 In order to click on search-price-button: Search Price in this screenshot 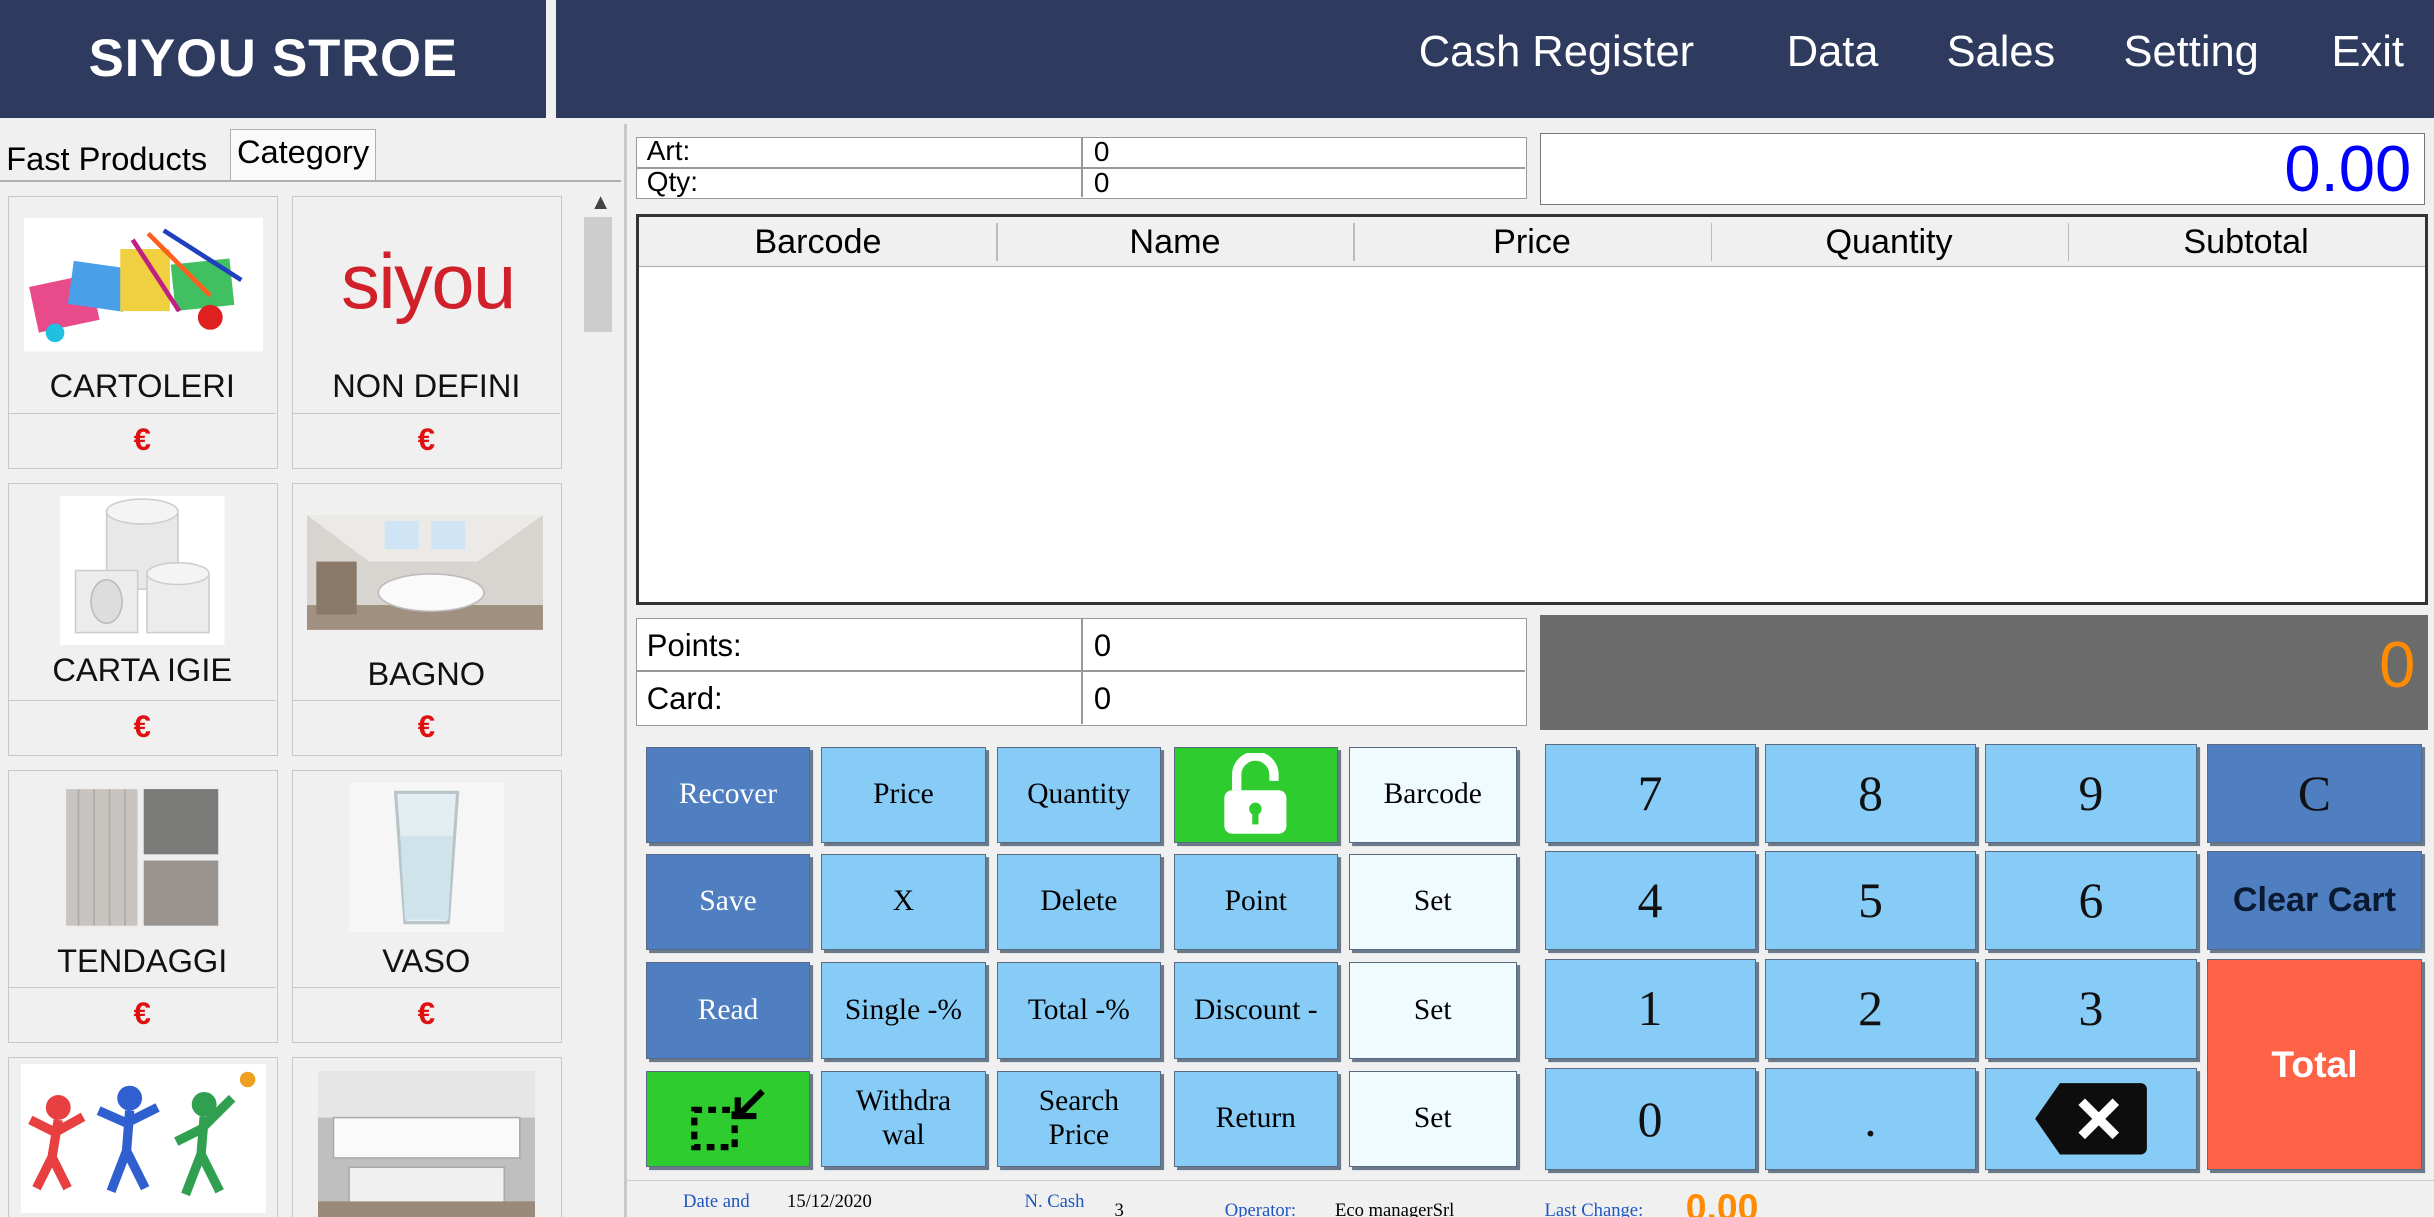, I will do `click(1079, 1119)`.